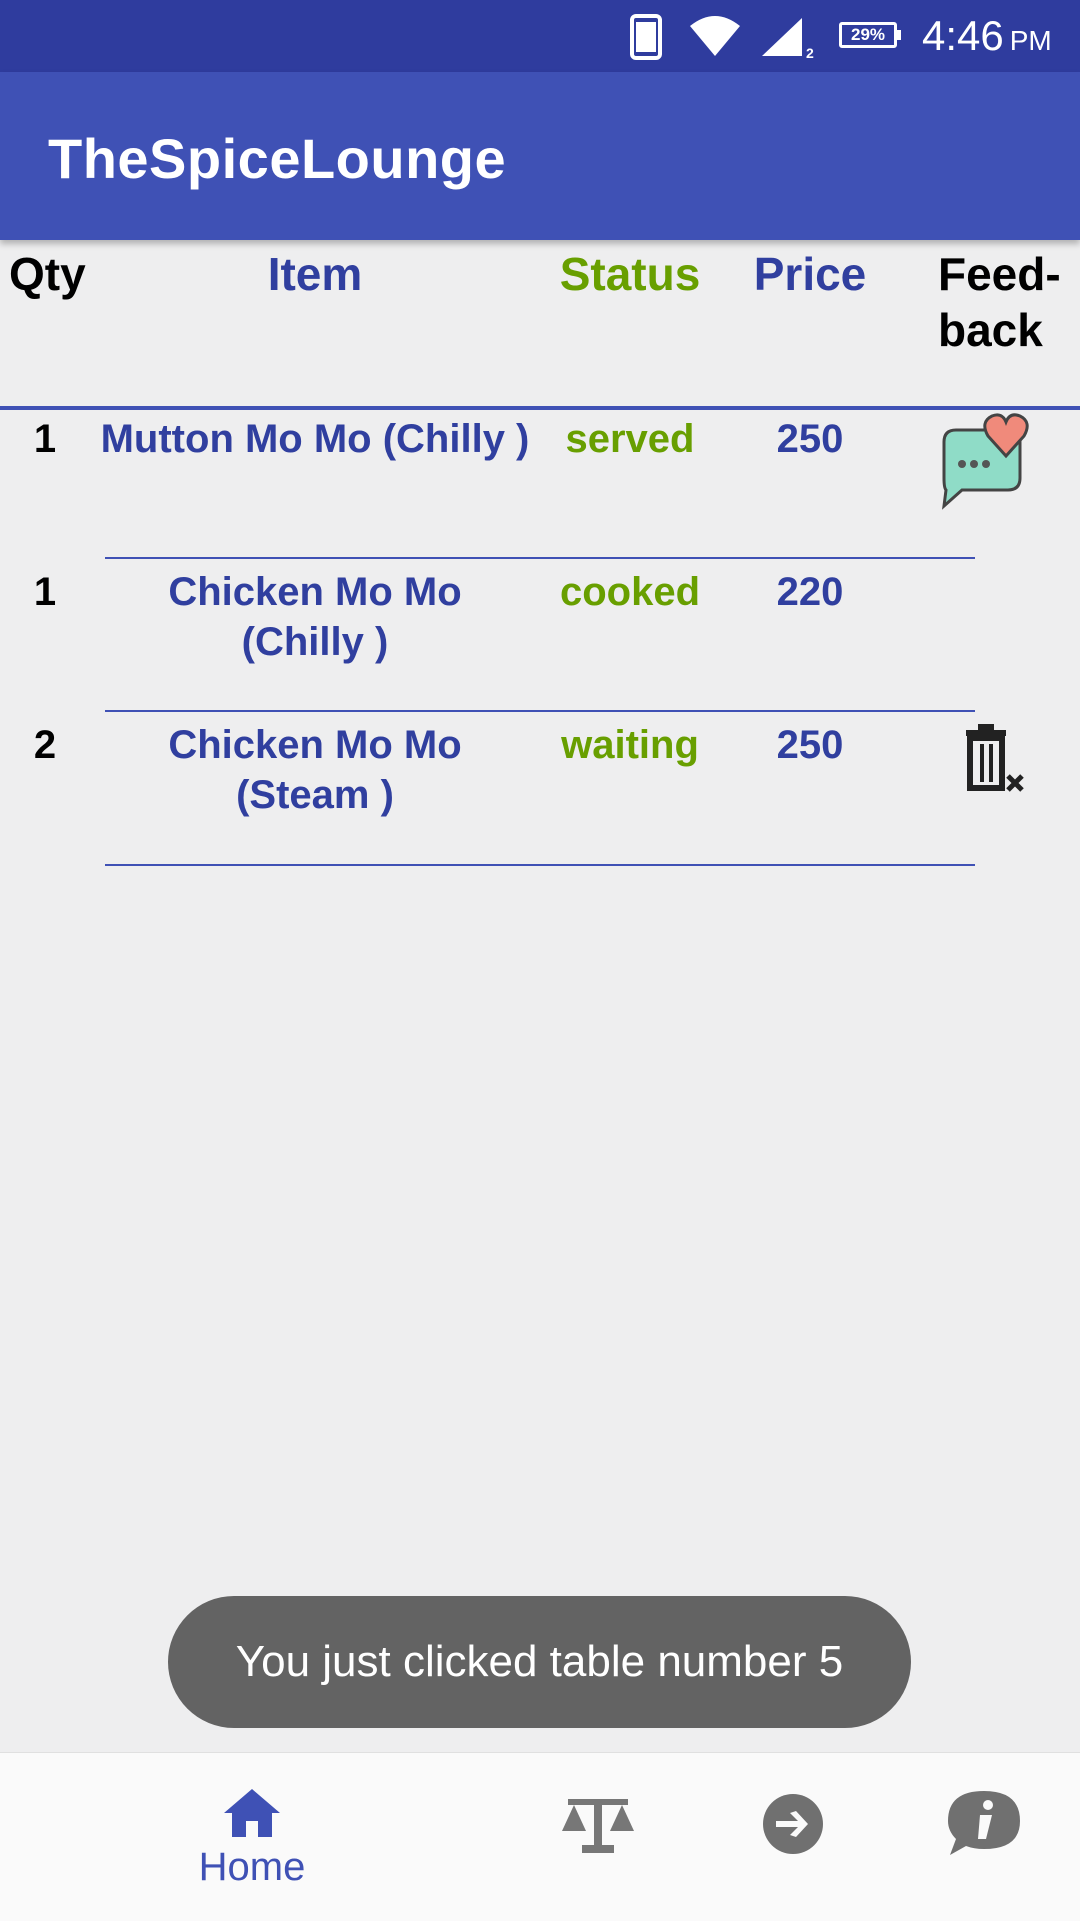 This screenshot has width=1080, height=1921. Describe the element at coordinates (252, 1842) in the screenshot. I see `nav-home: Home` at that location.